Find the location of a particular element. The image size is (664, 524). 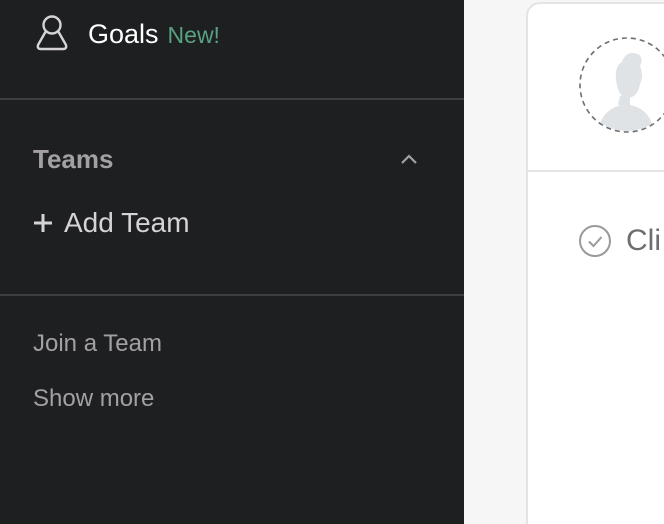

goals-person-icon is located at coordinates (52, 33).